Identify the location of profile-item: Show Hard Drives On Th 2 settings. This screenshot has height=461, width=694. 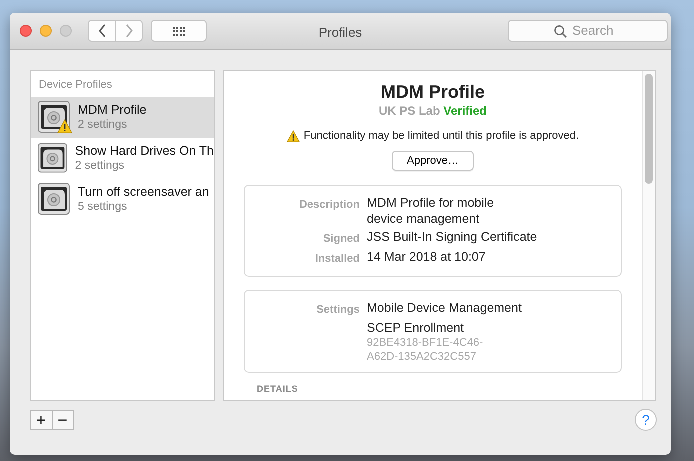
(122, 158).